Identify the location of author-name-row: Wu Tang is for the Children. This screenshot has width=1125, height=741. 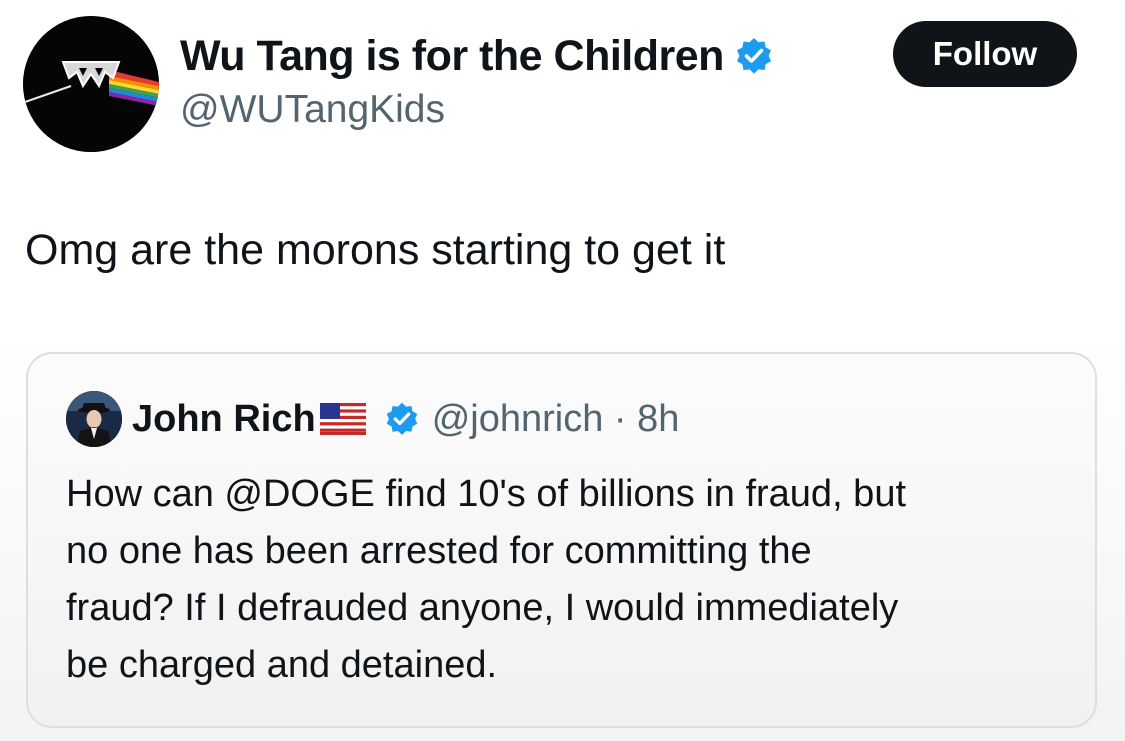
(477, 56).